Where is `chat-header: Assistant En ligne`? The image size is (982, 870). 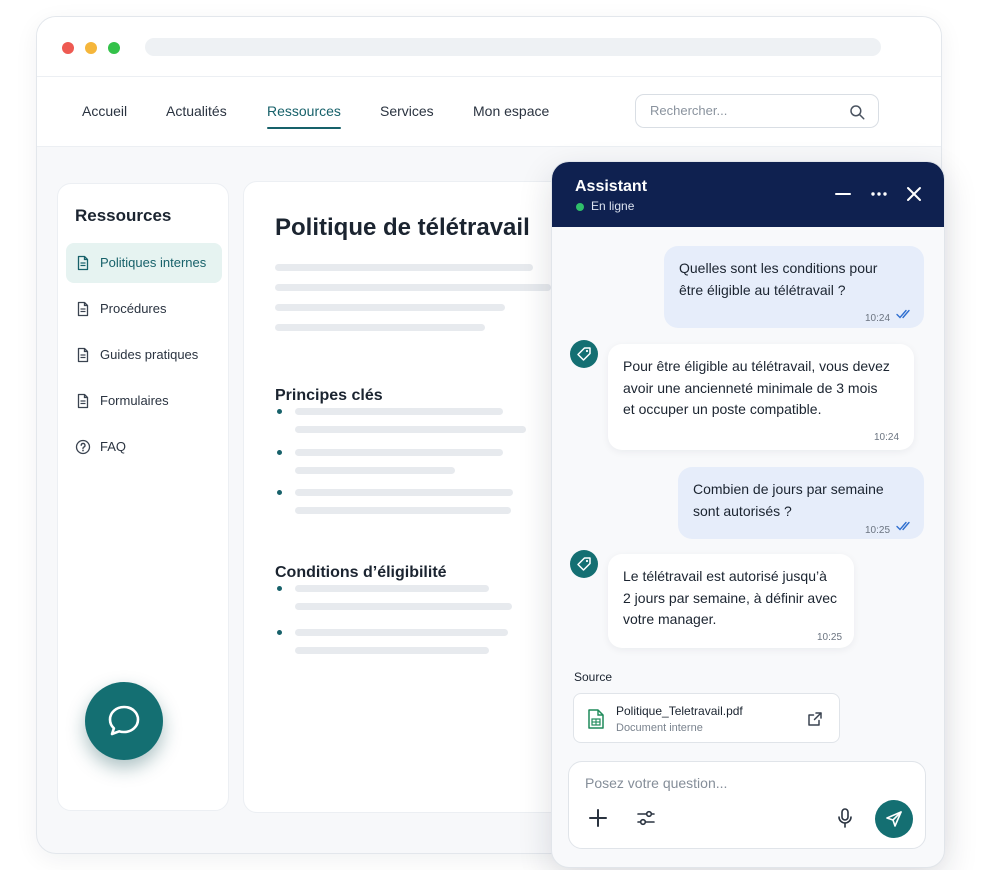 chat-header: Assistant En ligne is located at coordinates (748, 194).